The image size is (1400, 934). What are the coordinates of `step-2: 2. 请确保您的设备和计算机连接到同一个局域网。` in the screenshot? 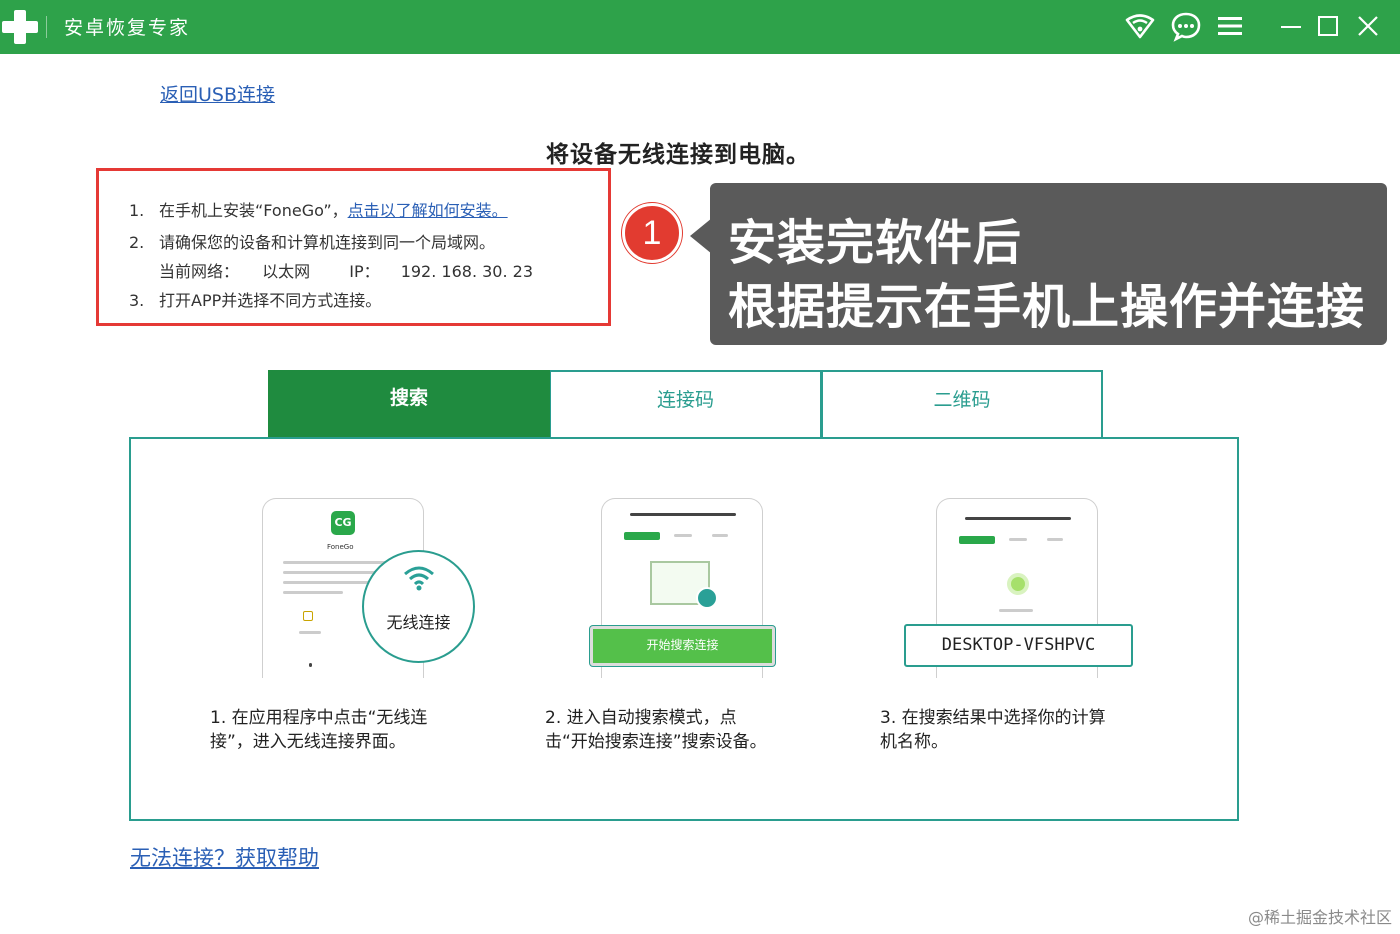 It's located at (312, 241).